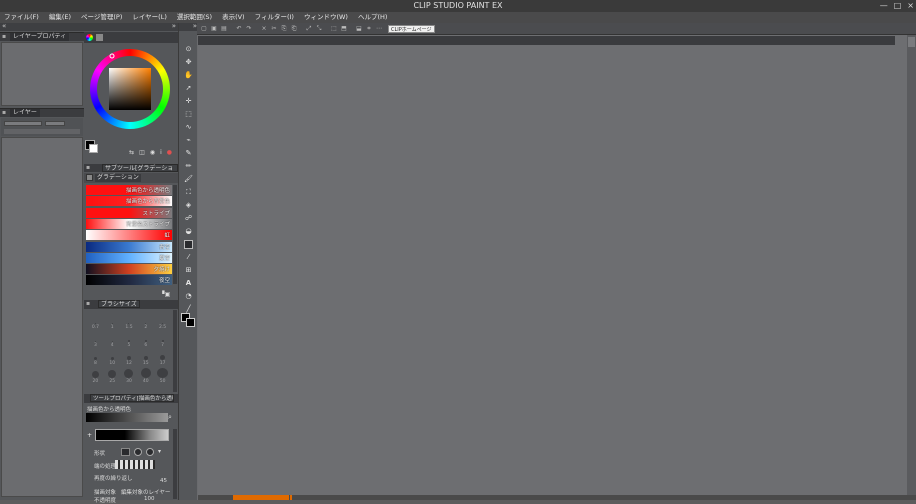 The image size is (916, 504). I want to click on close-button: ×, so click(910, 6).